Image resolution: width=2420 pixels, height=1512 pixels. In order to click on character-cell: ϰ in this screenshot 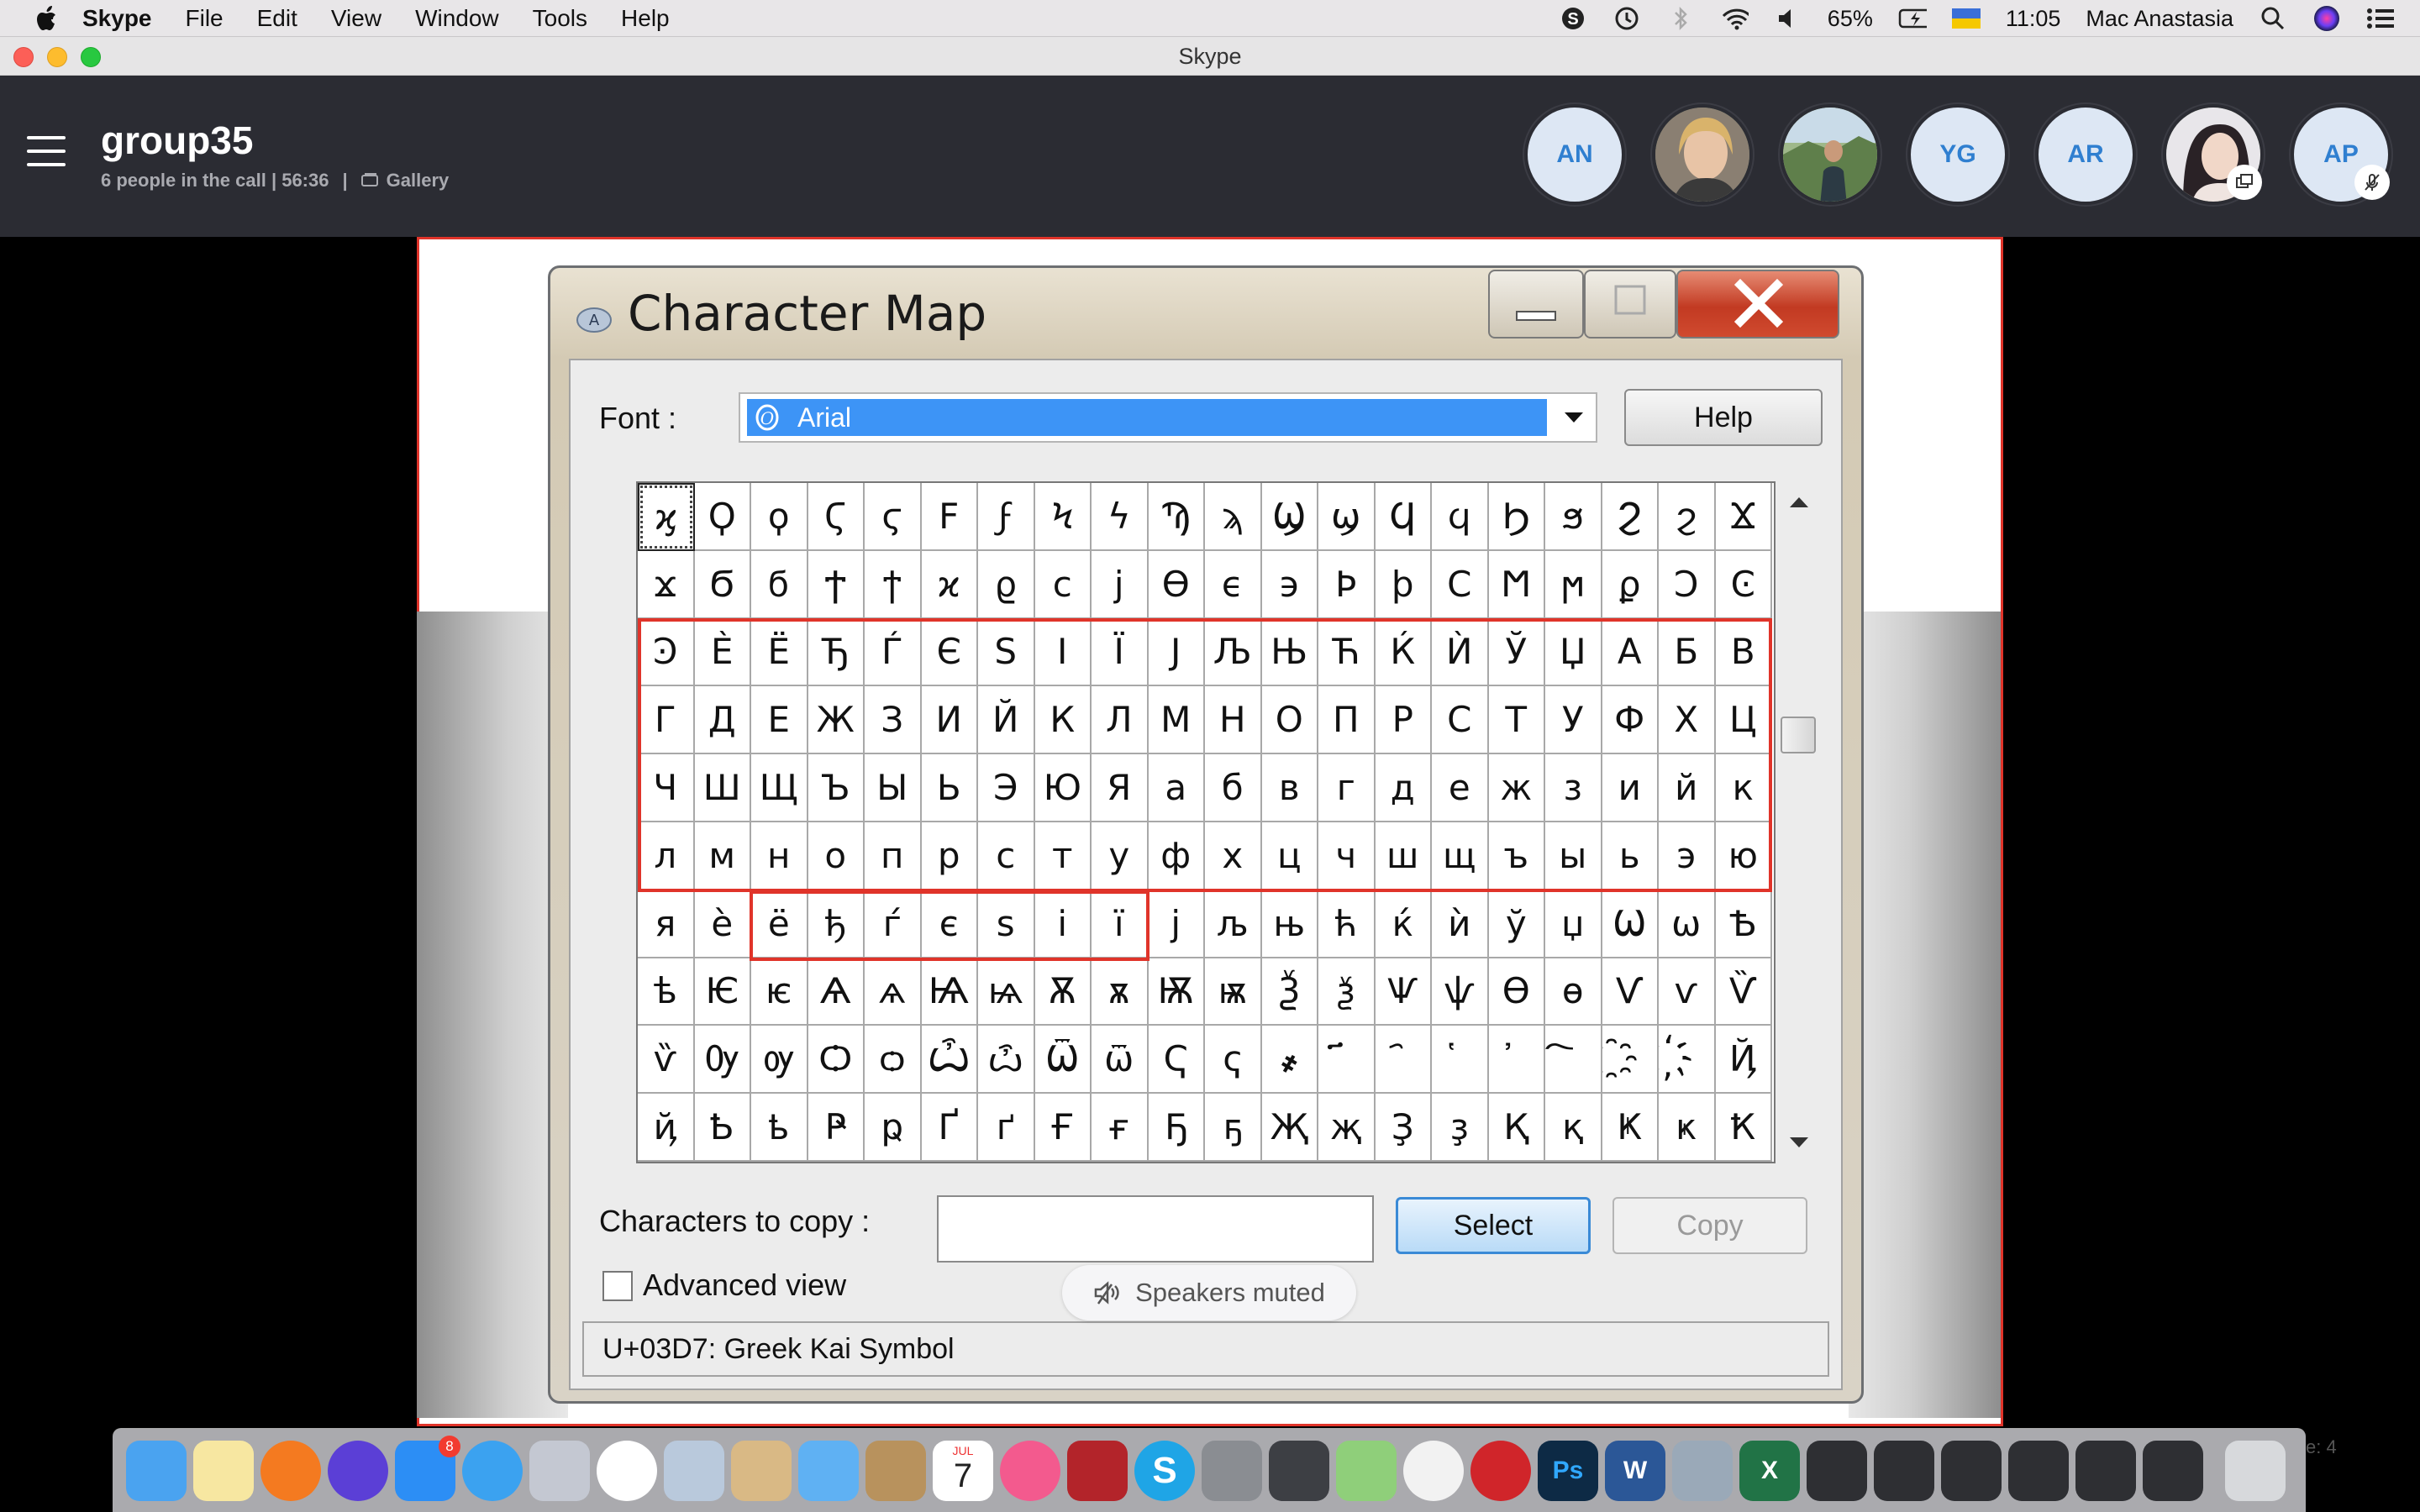, I will do `click(950, 584)`.